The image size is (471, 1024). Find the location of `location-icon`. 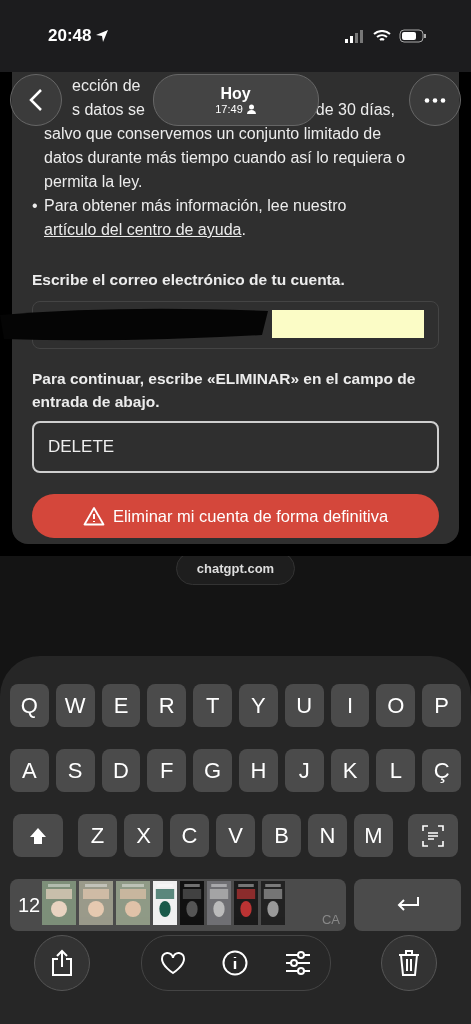

location-icon is located at coordinates (102, 36).